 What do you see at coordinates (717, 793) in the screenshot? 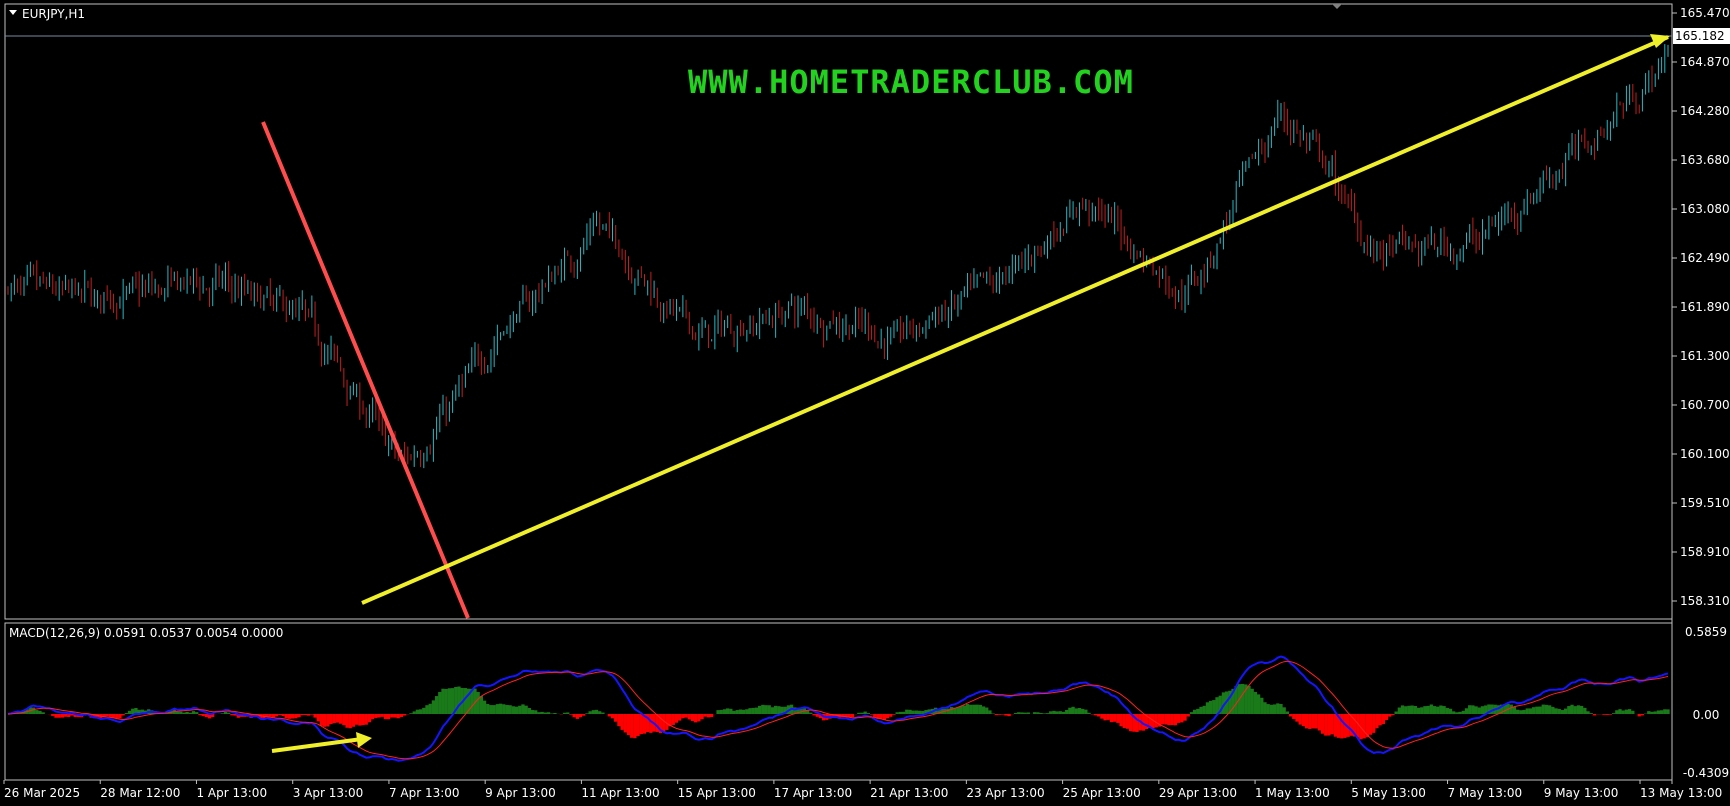
I see `time-tick-label: 15 Apr 13:00` at bounding box center [717, 793].